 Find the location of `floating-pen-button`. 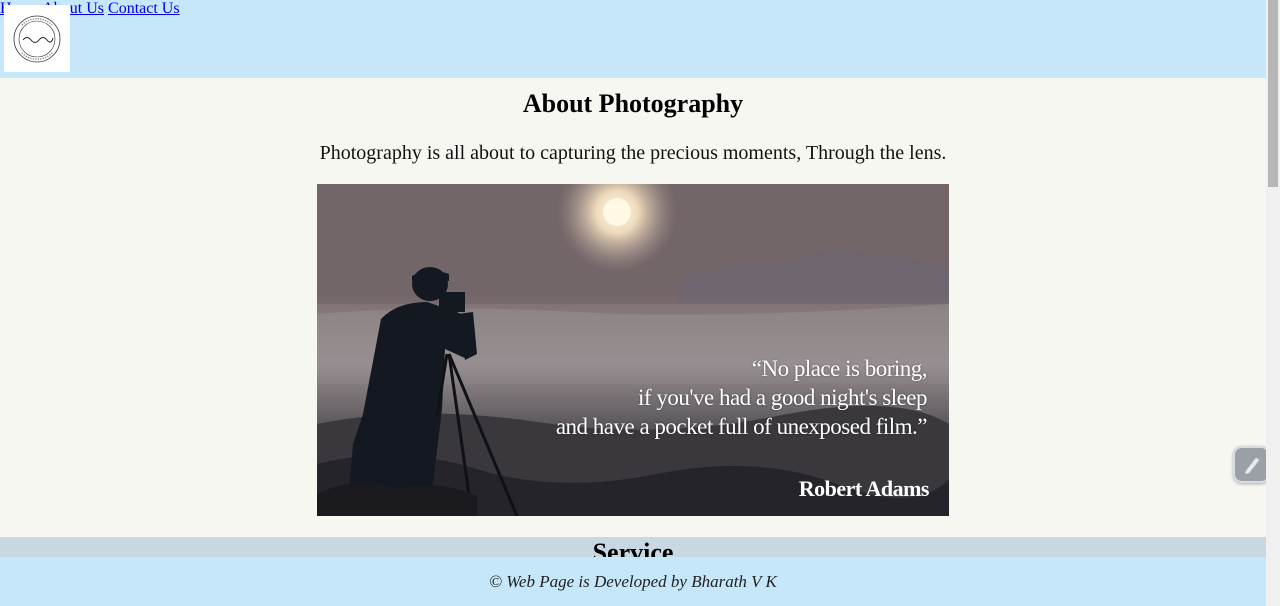

floating-pen-button is located at coordinates (1251, 464).